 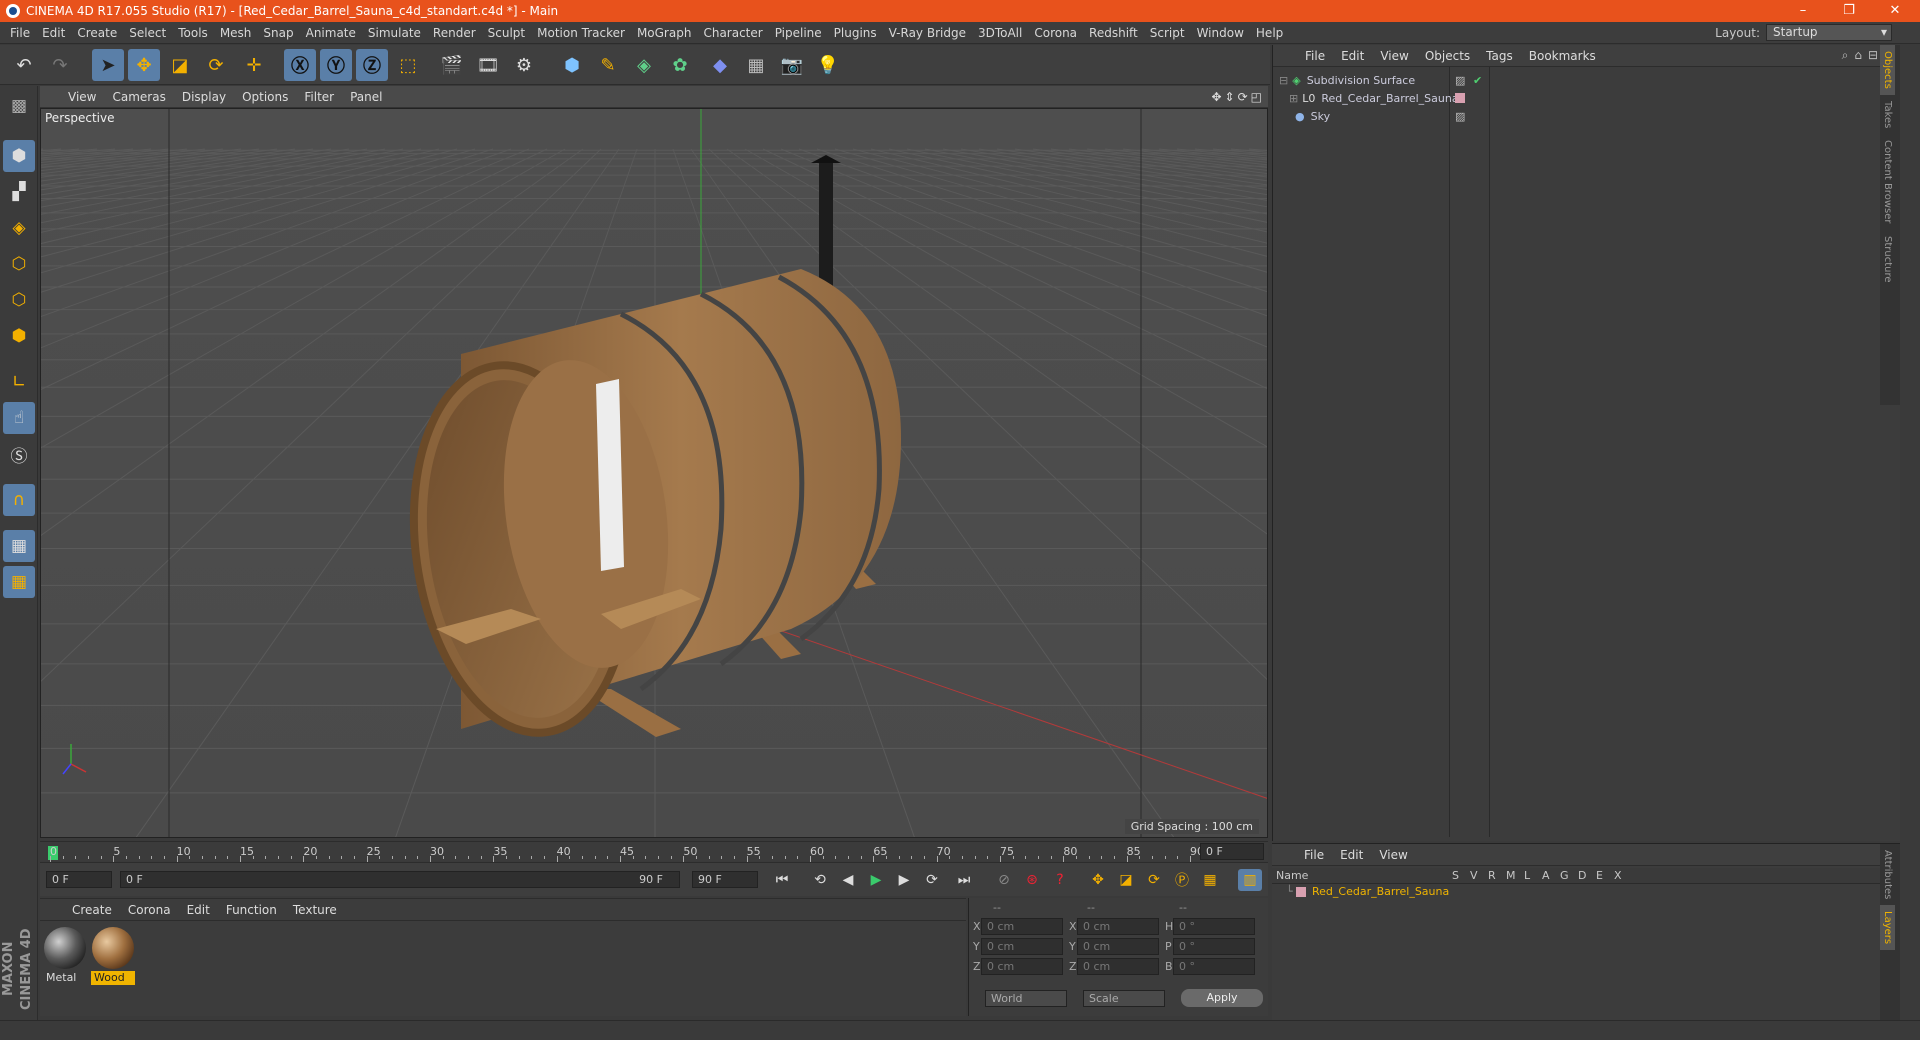 What do you see at coordinates (1873, 55) in the screenshot?
I see `panel-options-icon: ⊟` at bounding box center [1873, 55].